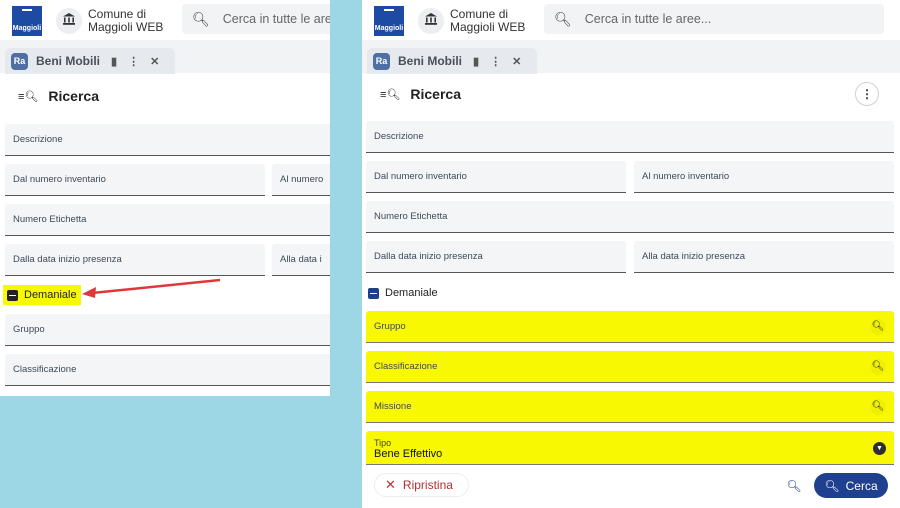 The width and height of the screenshot is (900, 508). I want to click on reset-button: ✕ Ripristina, so click(421, 485).